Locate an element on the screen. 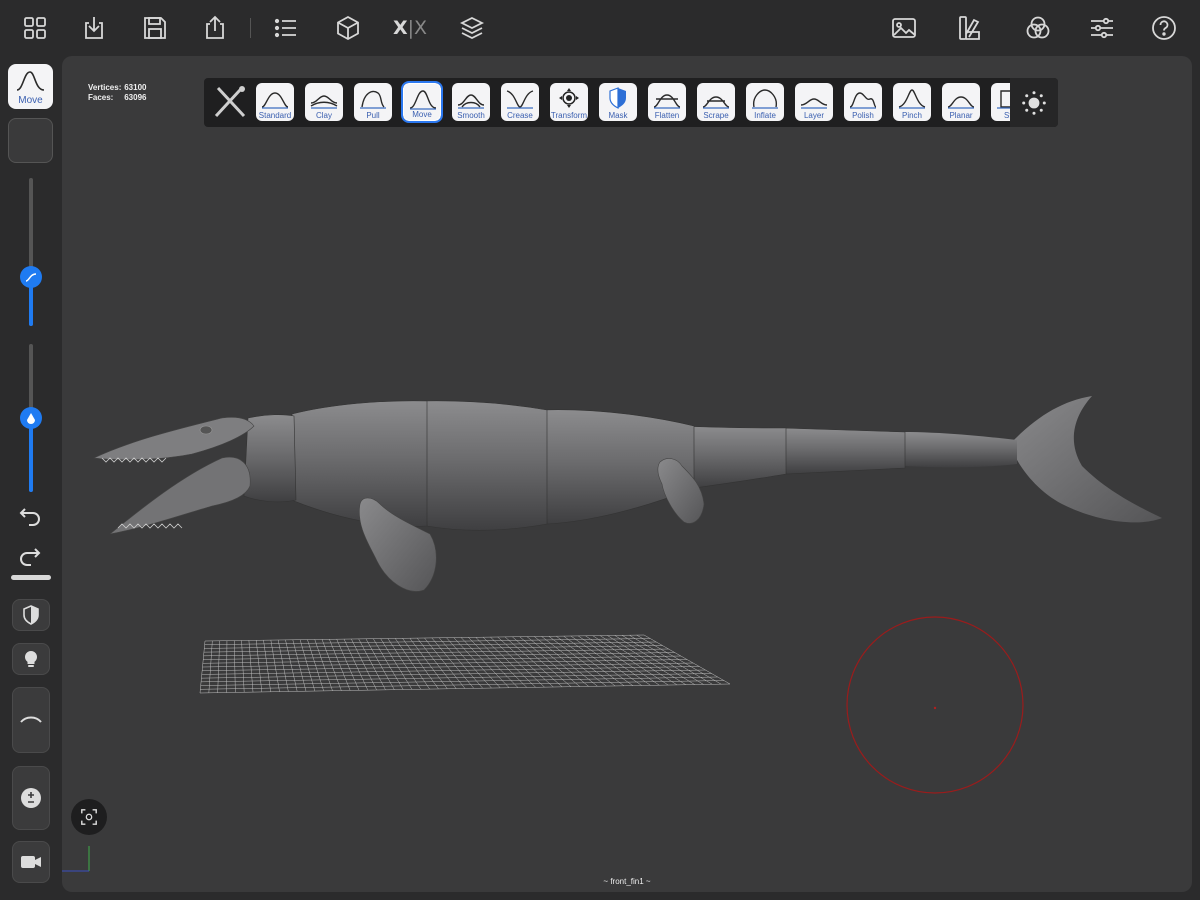  mask-toggle-button is located at coordinates (31, 615).